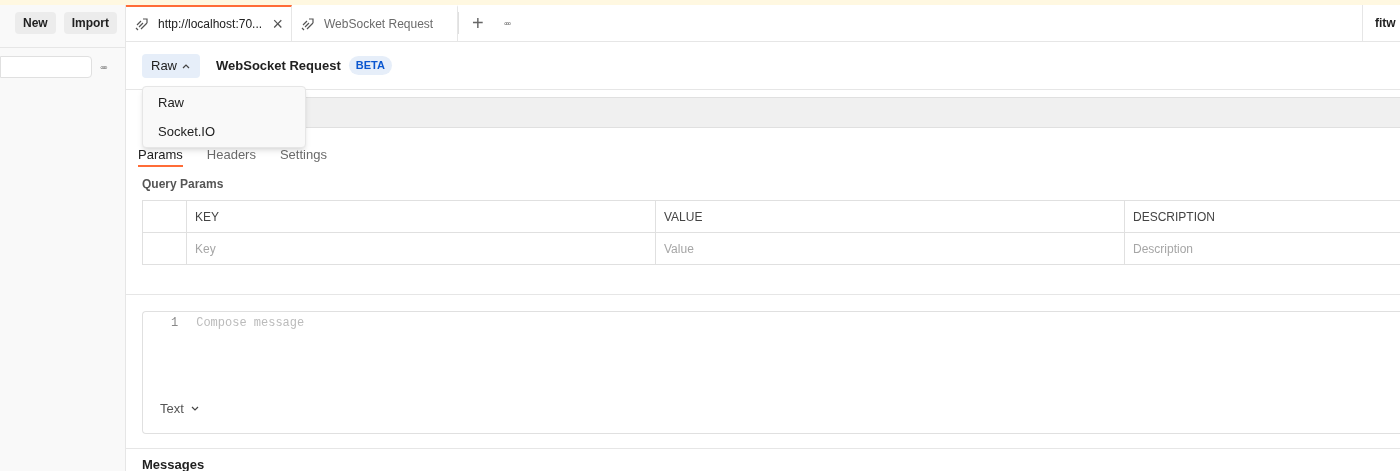  What do you see at coordinates (173, 464) in the screenshot?
I see `messages-title: Messages` at bounding box center [173, 464].